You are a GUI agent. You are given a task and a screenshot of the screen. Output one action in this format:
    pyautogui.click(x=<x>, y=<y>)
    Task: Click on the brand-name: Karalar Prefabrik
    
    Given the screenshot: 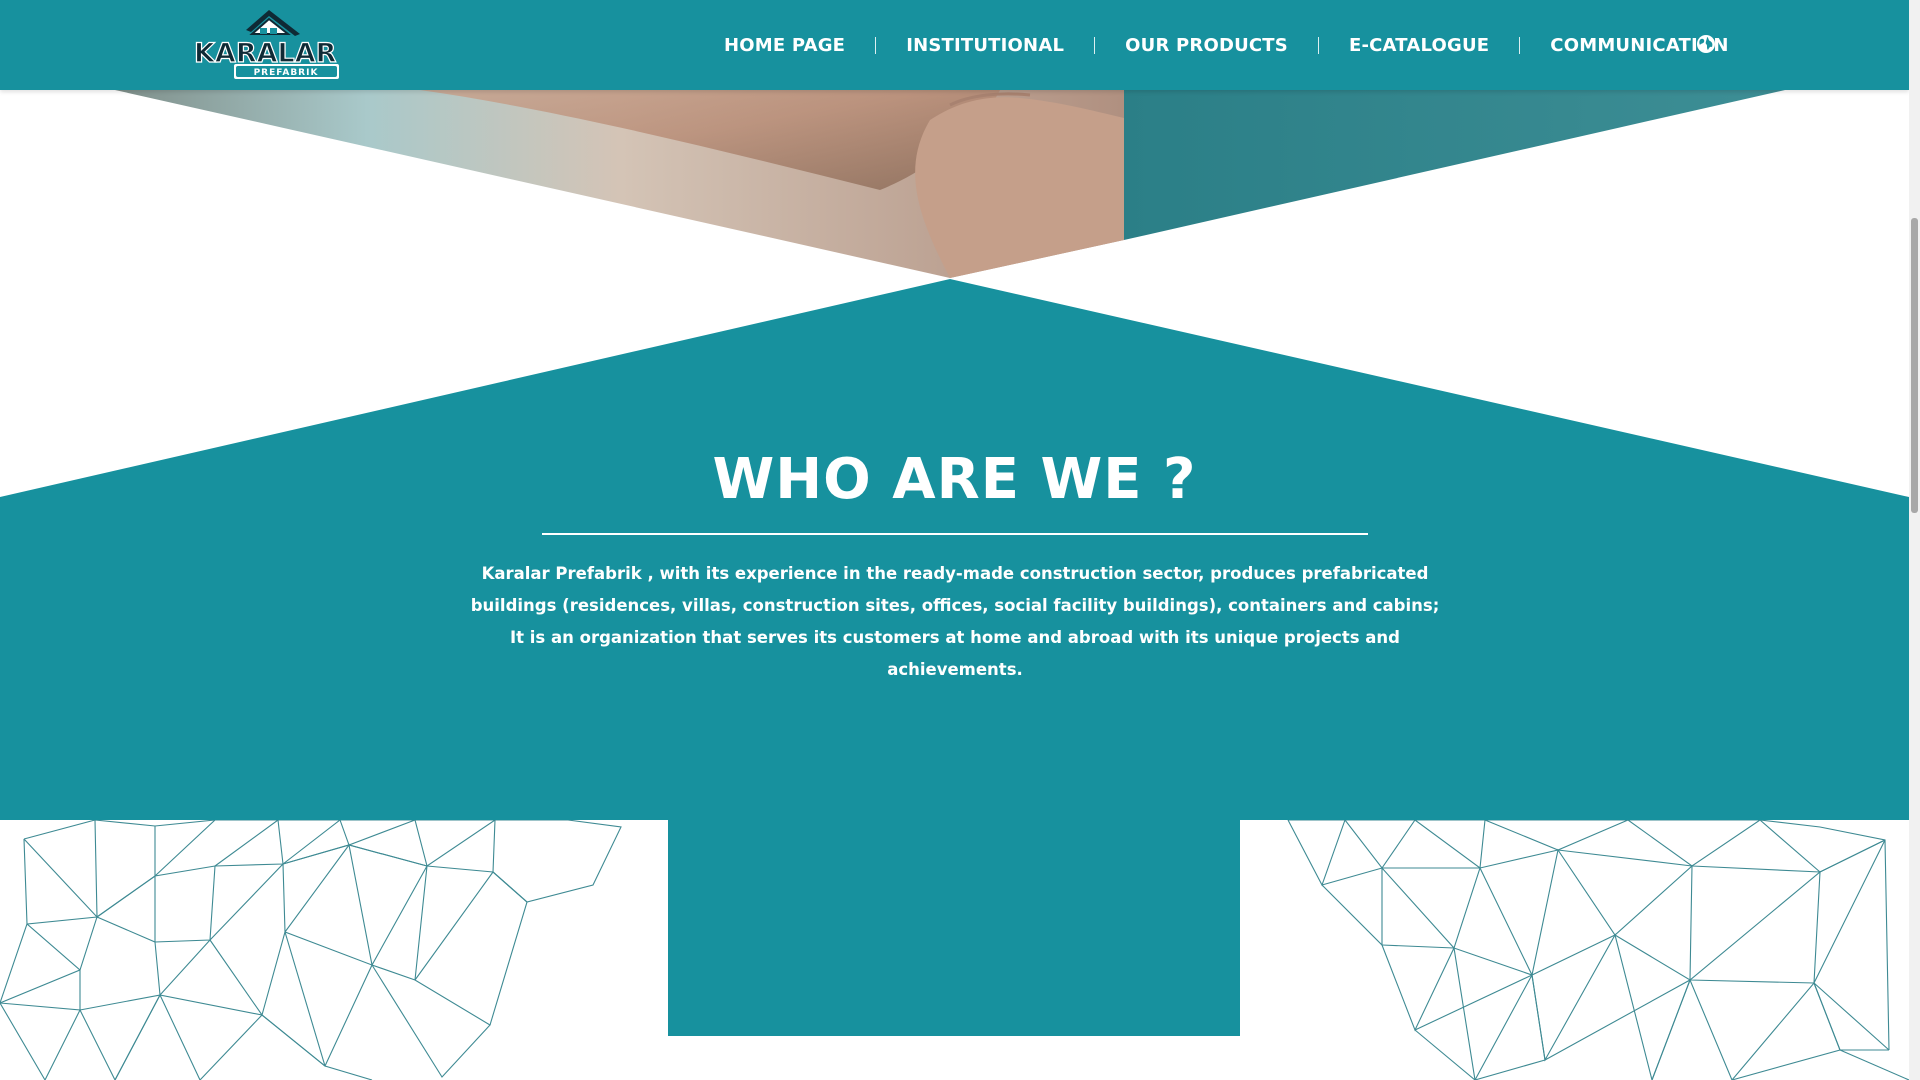 What is the action you would take?
    pyautogui.click(x=561, y=573)
    